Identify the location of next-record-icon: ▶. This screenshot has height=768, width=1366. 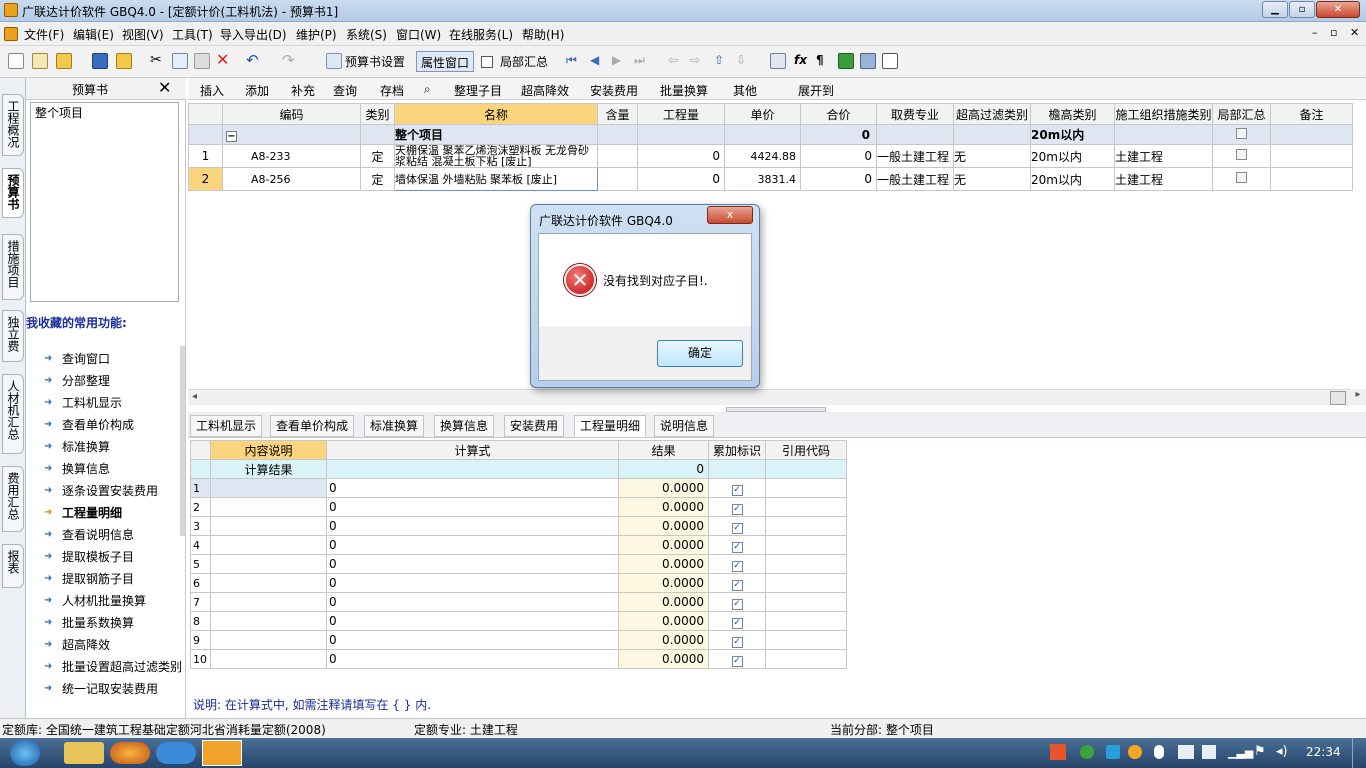
(616, 60).